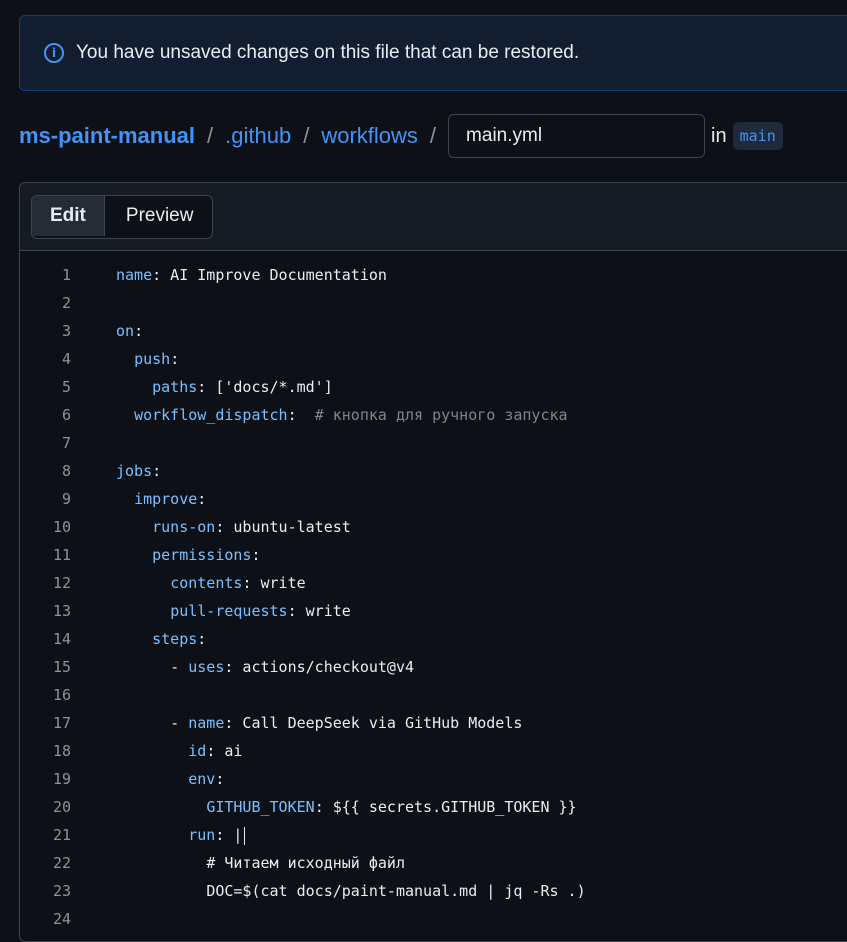 The image size is (847, 942). What do you see at coordinates (54, 53) in the screenshot?
I see `info-icon: i` at bounding box center [54, 53].